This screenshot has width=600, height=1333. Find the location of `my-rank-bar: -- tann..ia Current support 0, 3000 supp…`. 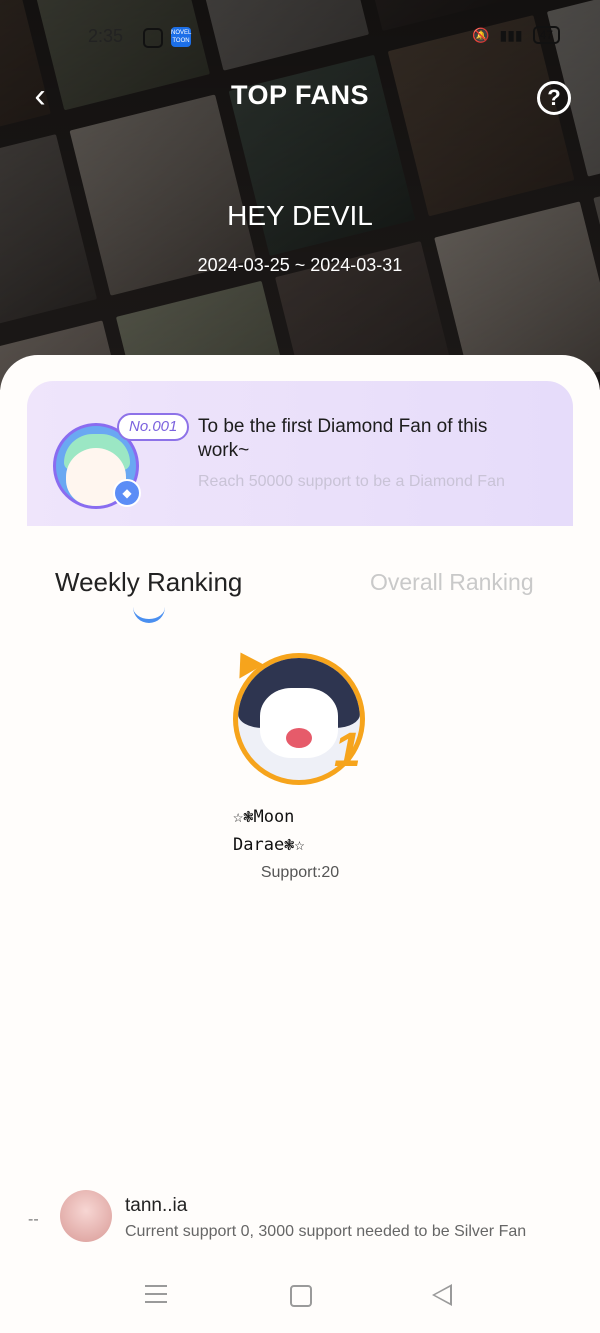

my-rank-bar: -- tann..ia Current support 0, 3000 supp… is located at coordinates (300, 1220).